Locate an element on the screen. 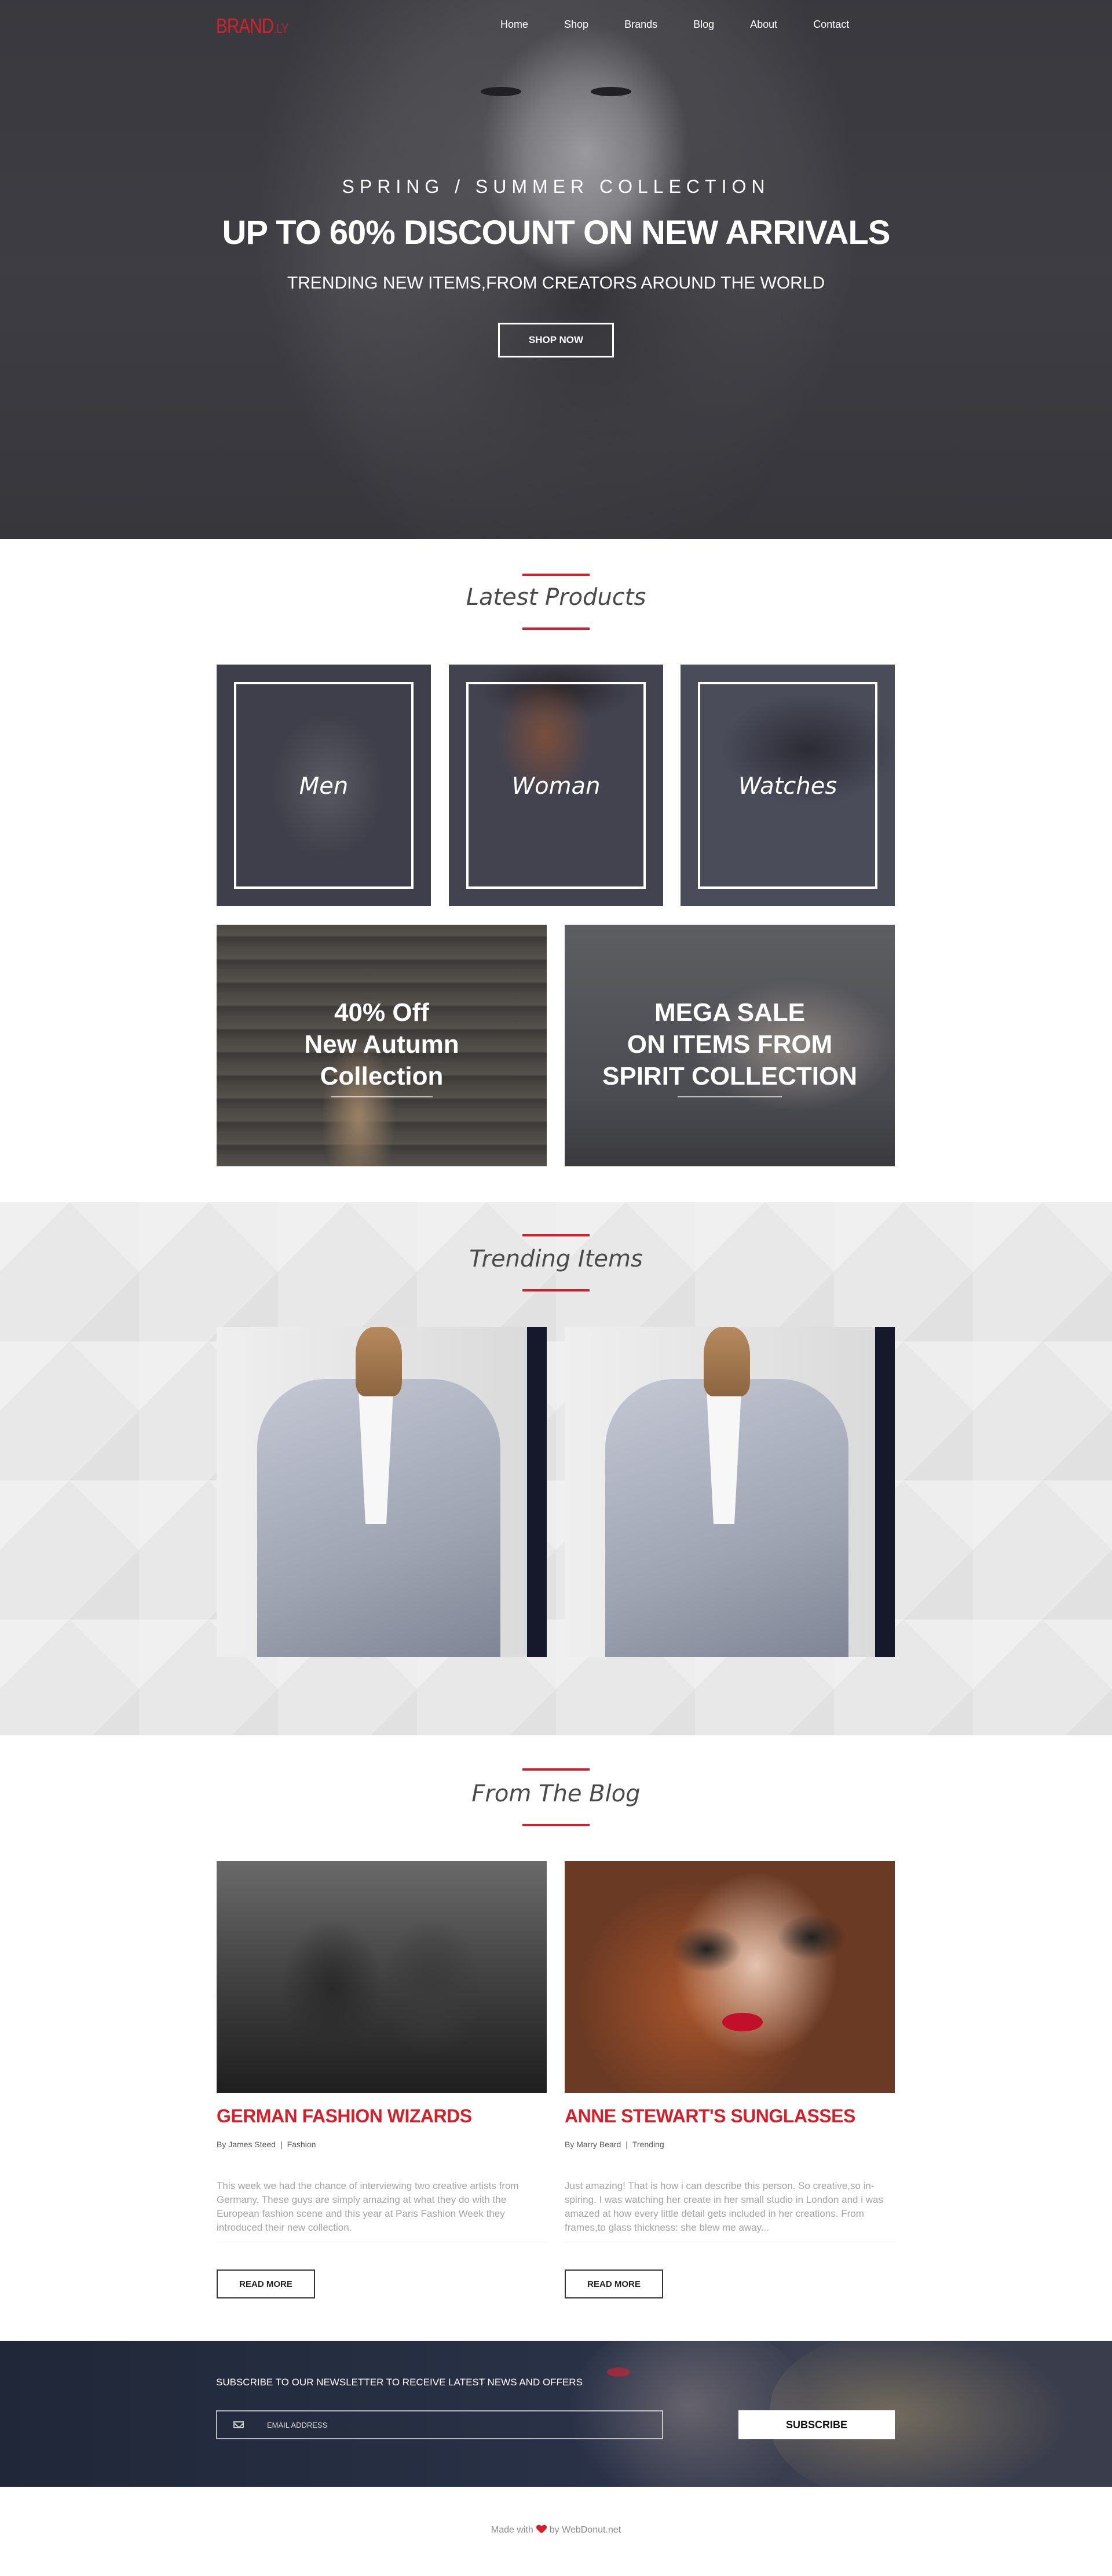 The image size is (1112, 2576). footer: Made with by WebDonut.net is located at coordinates (556, 2531).